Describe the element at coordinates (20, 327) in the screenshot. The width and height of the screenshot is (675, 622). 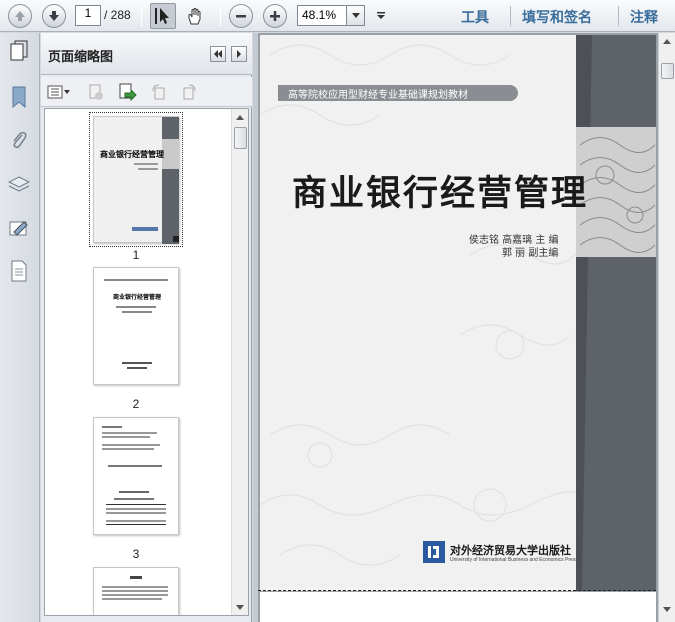
I see `navigation-rail` at that location.